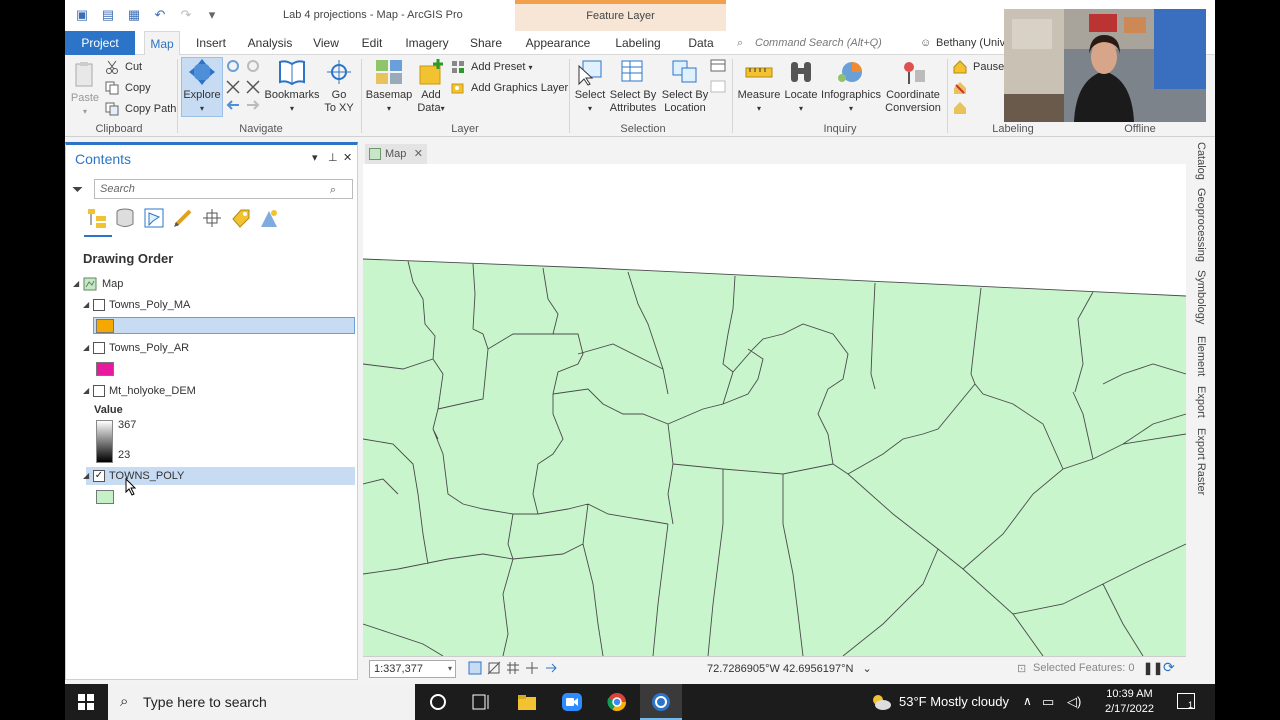  What do you see at coordinates (212, 15) in the screenshot?
I see `customize-qat-icon: ▾` at bounding box center [212, 15].